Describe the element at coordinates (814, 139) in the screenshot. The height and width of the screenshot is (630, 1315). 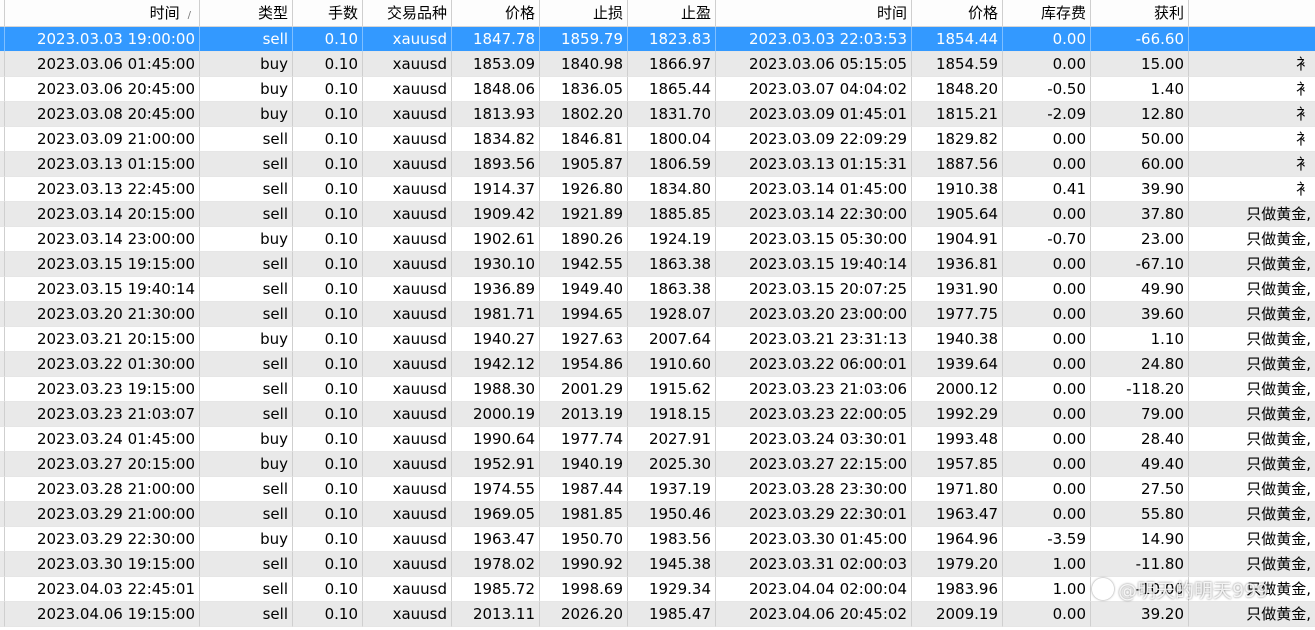
I see `cell-close-time: 2023.03.09 22:09:29` at that location.